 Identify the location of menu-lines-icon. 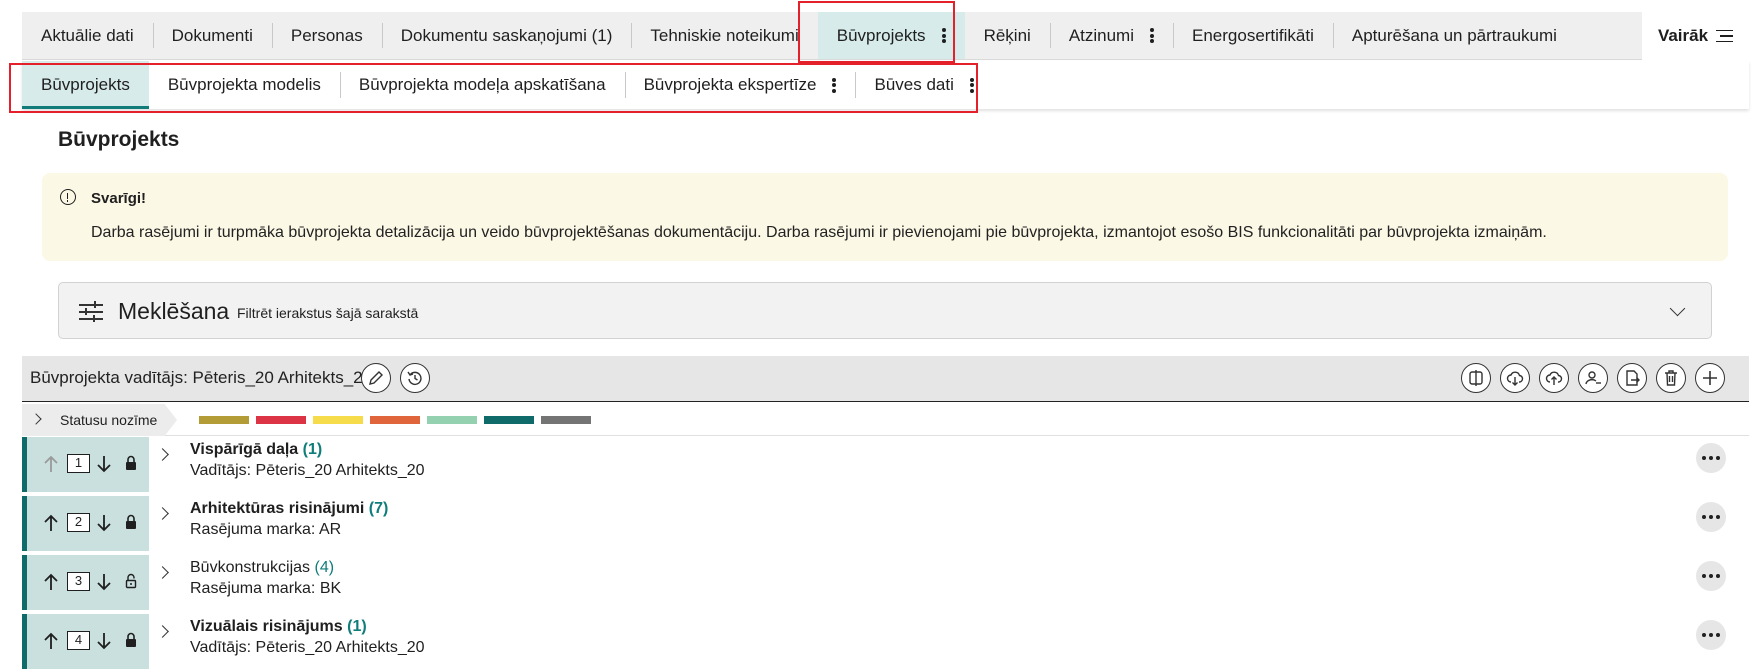
(1725, 36).